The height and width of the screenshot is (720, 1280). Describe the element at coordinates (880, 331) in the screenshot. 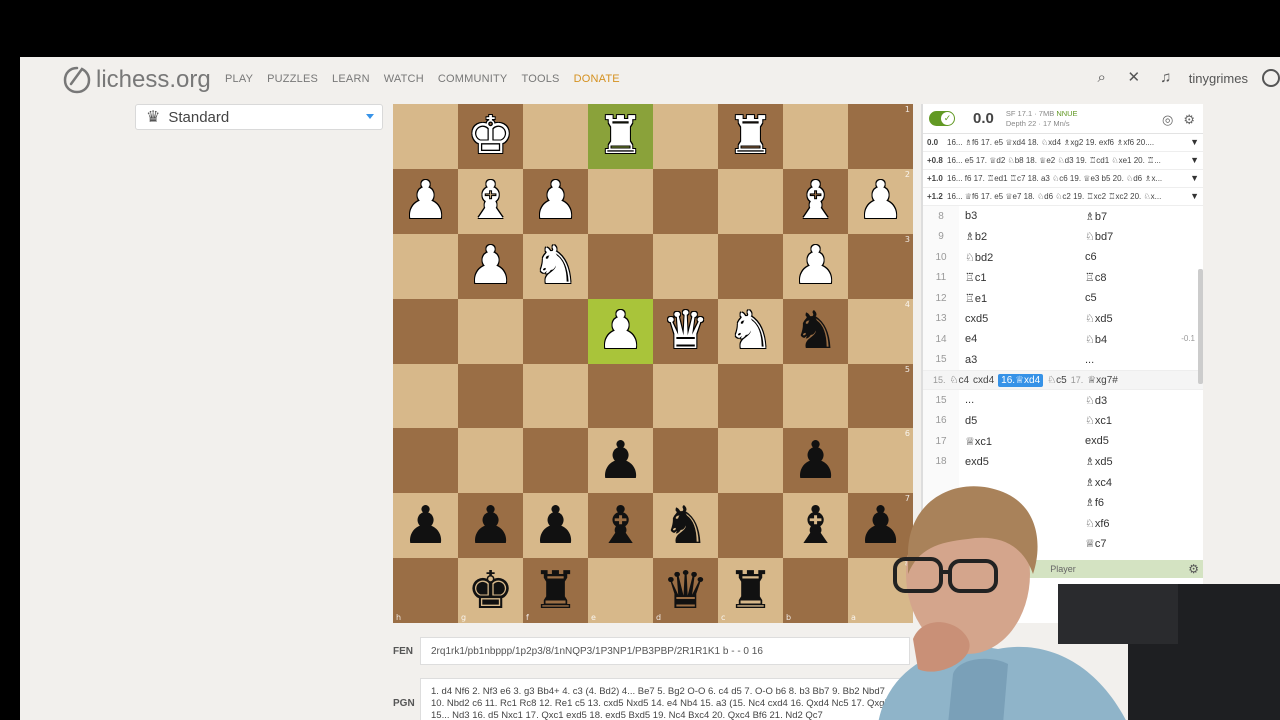

I see `square-h4: 4` at that location.